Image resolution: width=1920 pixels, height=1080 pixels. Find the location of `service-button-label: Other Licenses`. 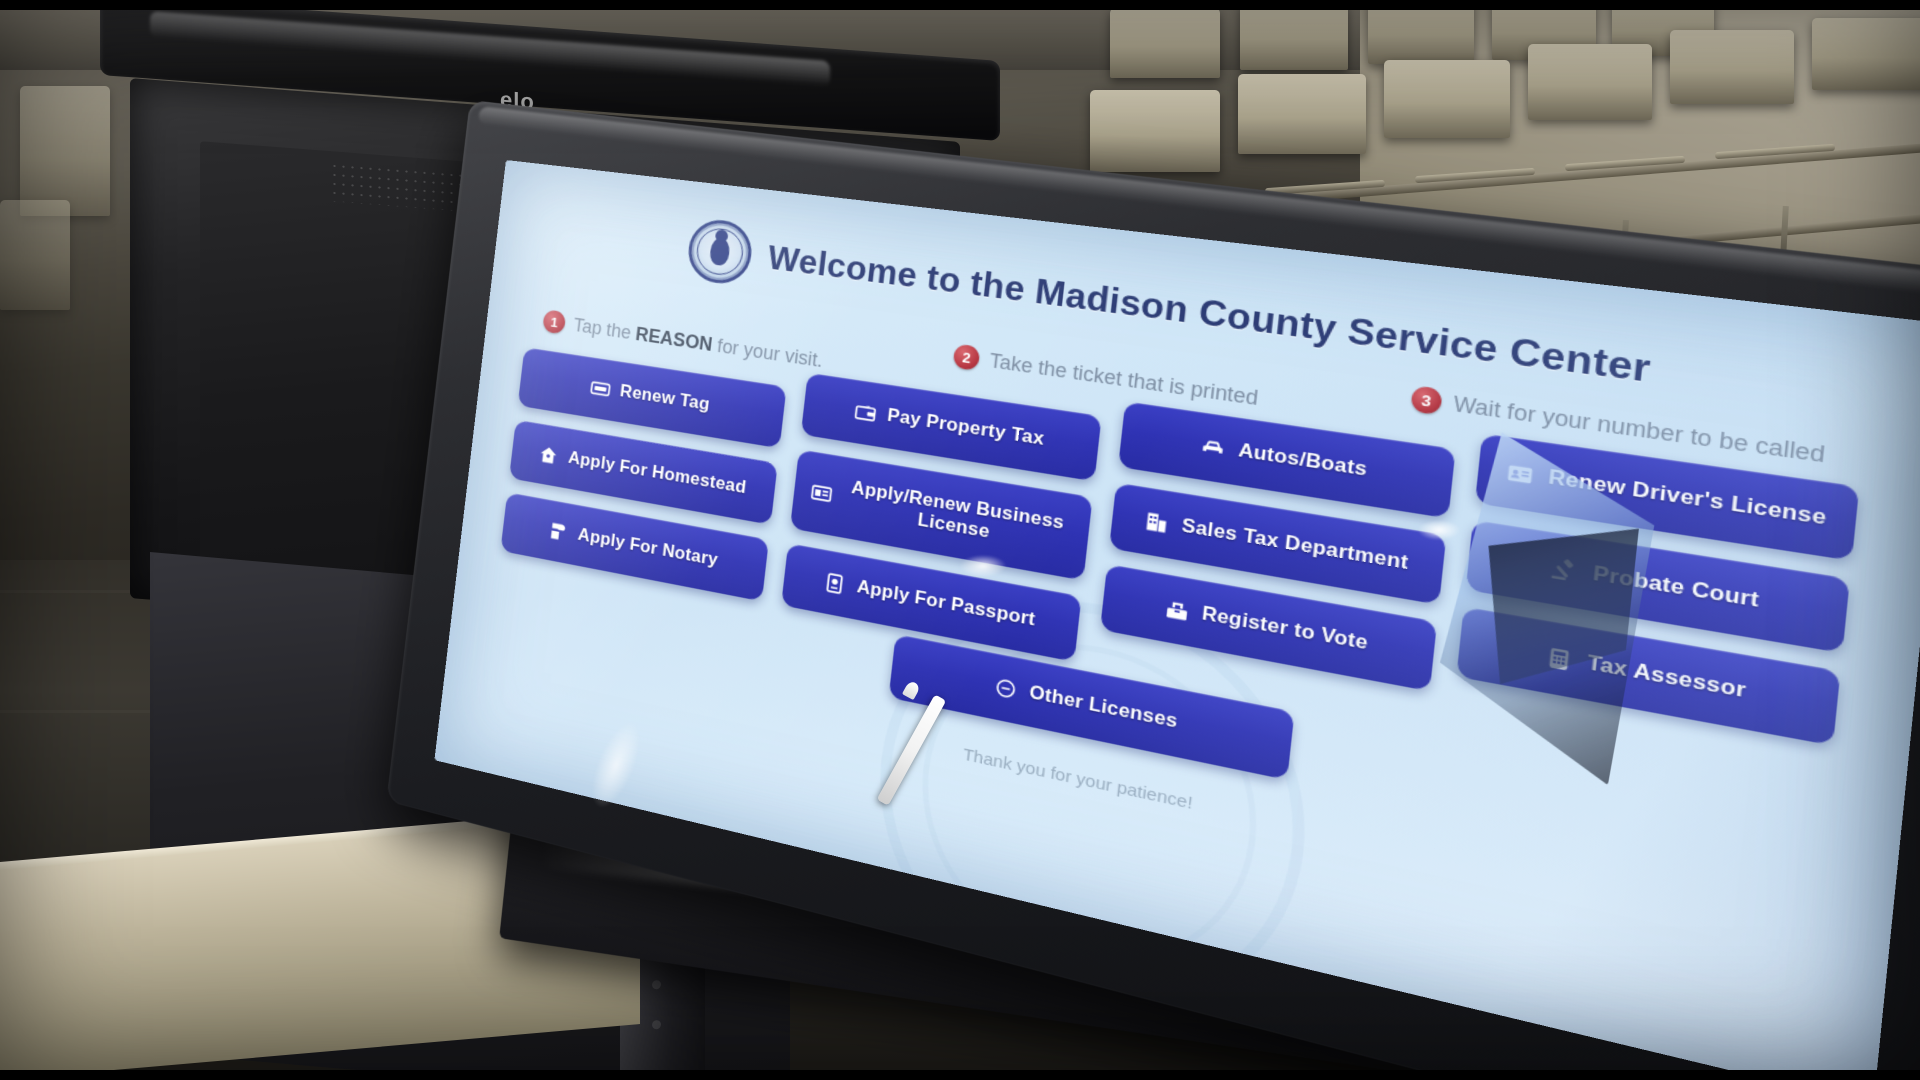

service-button-label: Other Licenses is located at coordinates (1103, 707).